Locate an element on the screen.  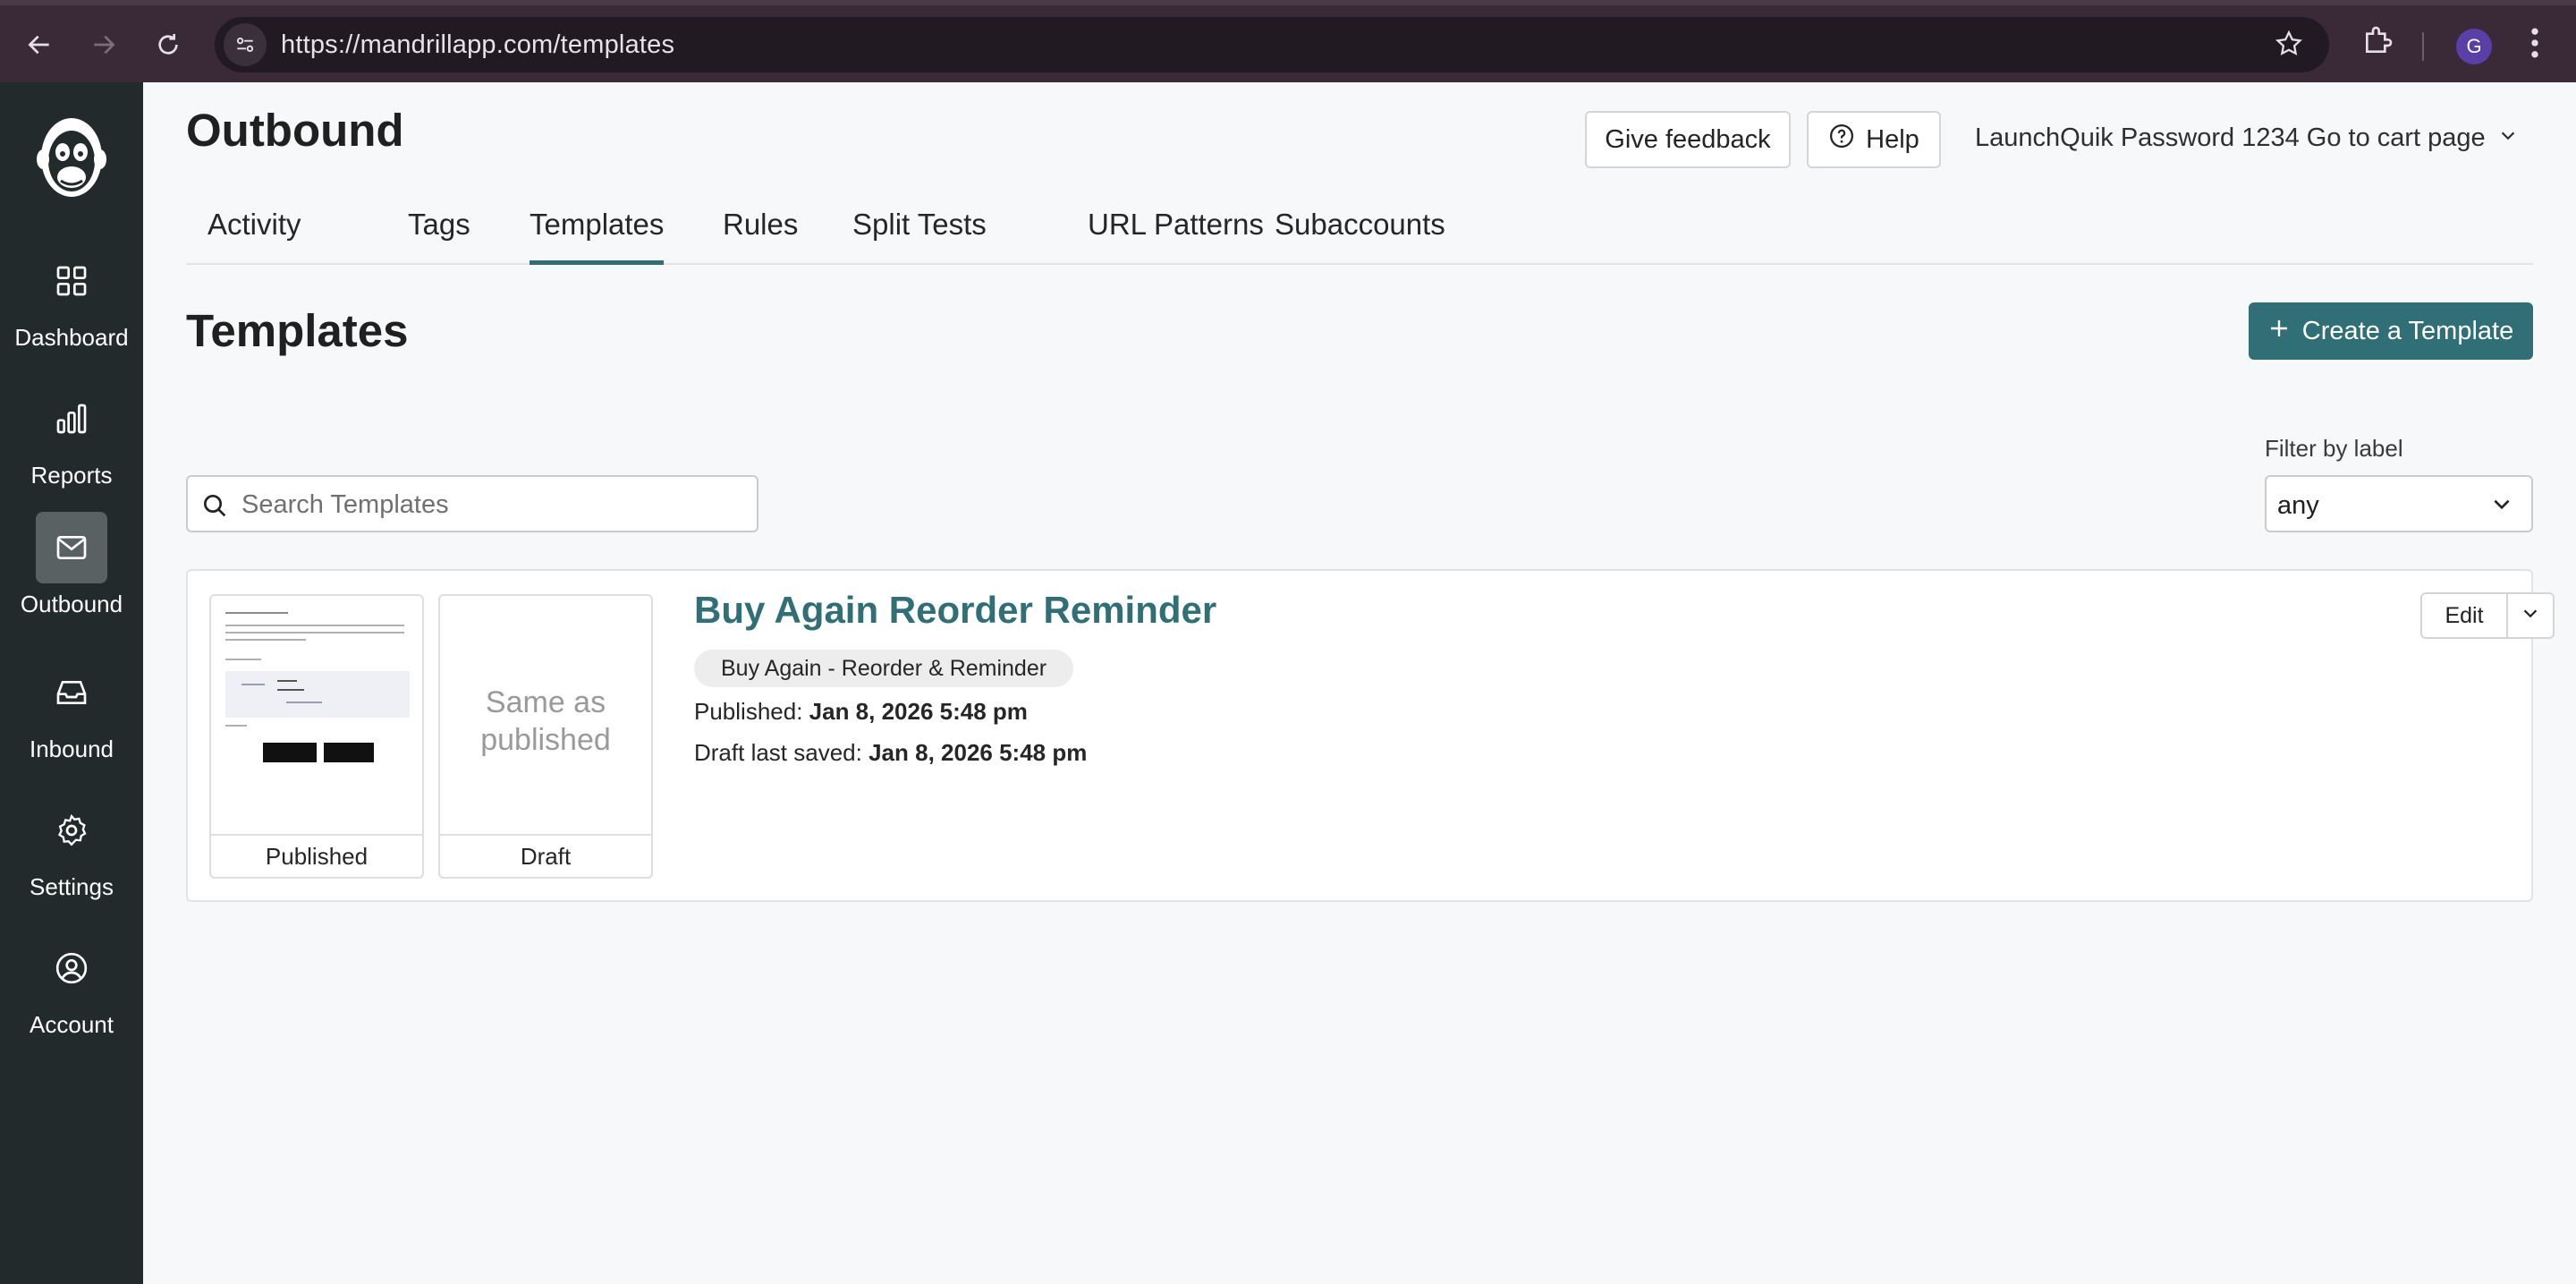
give-feedback-button: Give feedback is located at coordinates (1688, 139).